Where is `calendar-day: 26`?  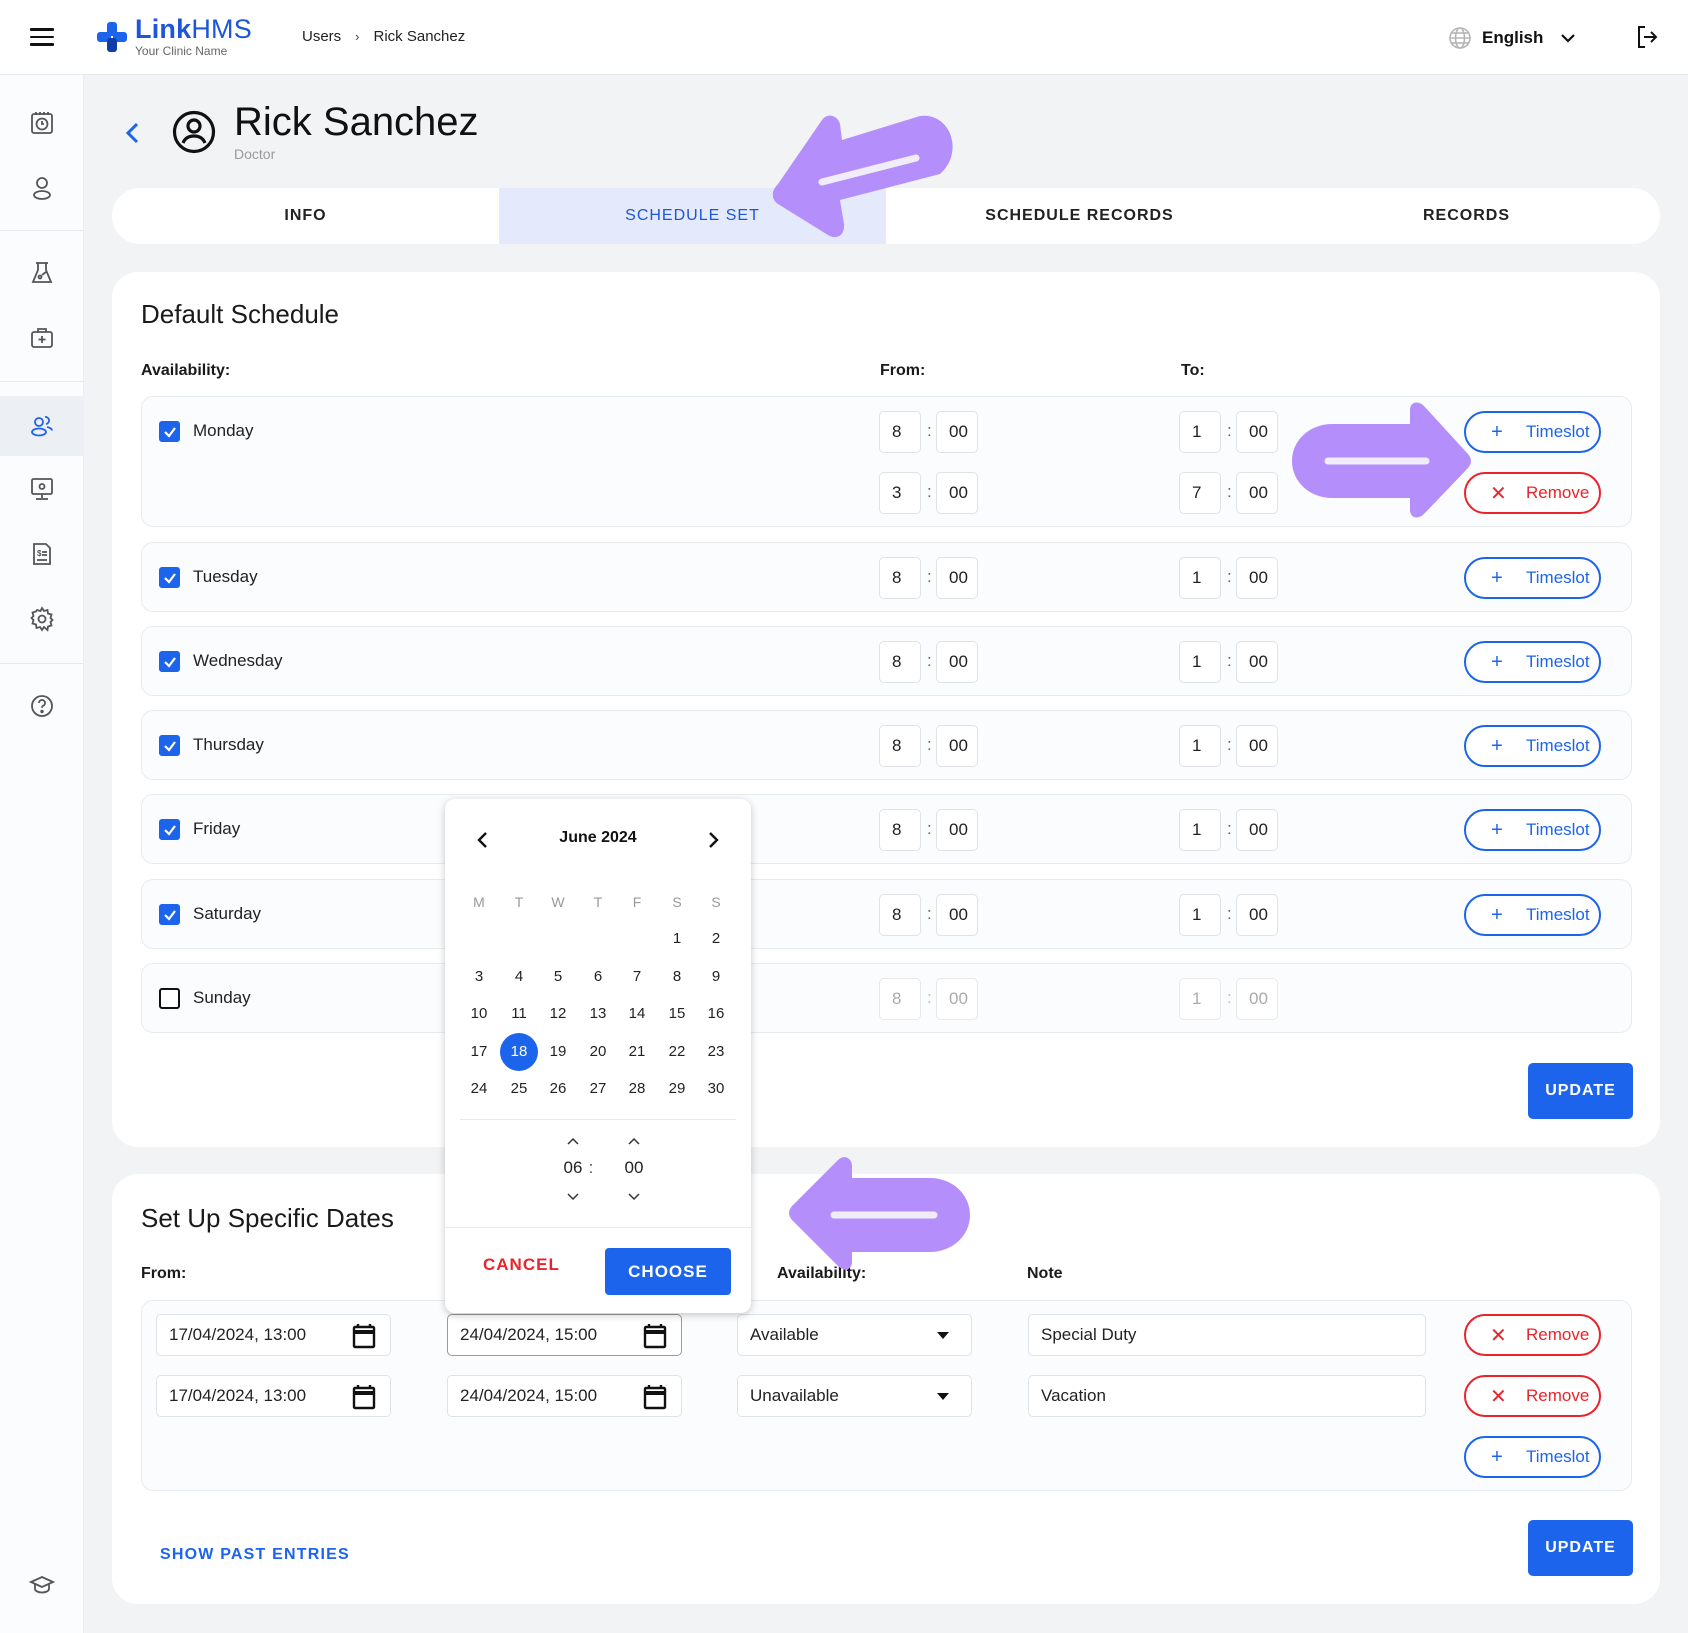
calendar-day: 26 is located at coordinates (558, 1089).